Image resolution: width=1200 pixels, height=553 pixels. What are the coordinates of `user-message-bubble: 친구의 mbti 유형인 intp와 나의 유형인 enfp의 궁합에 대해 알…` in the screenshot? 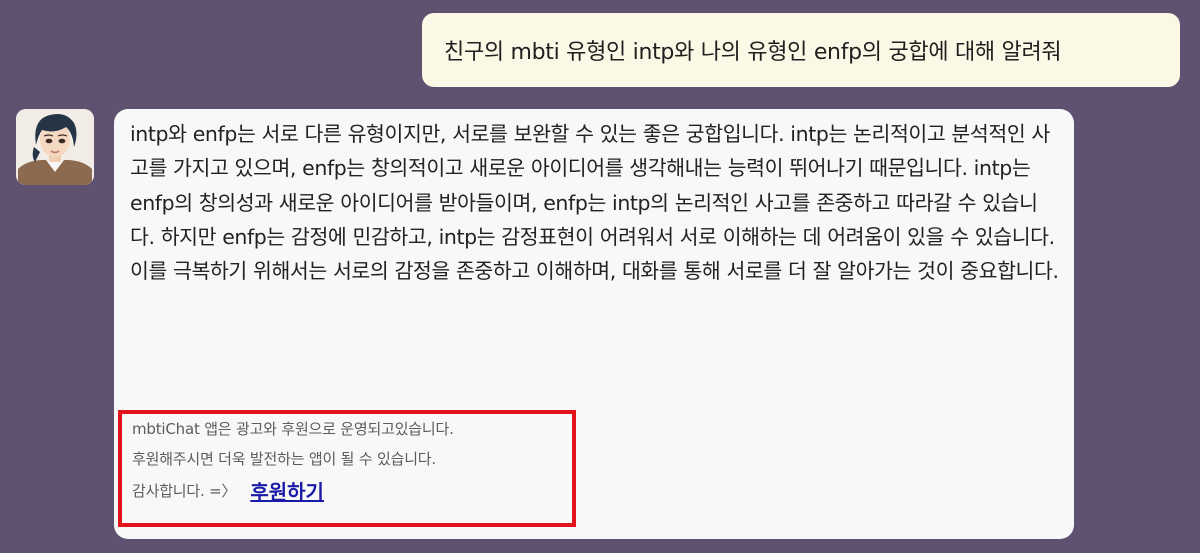 It's located at (801, 50).